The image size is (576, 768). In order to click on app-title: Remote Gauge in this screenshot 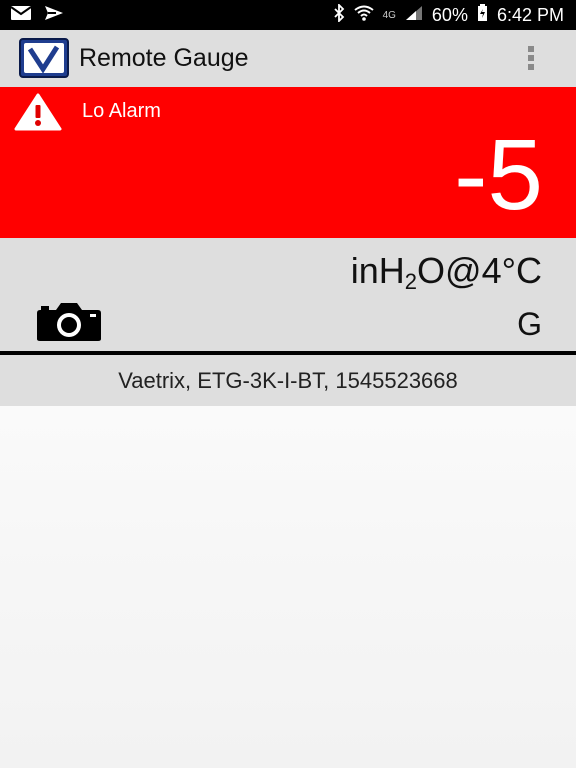, I will do `click(164, 58)`.